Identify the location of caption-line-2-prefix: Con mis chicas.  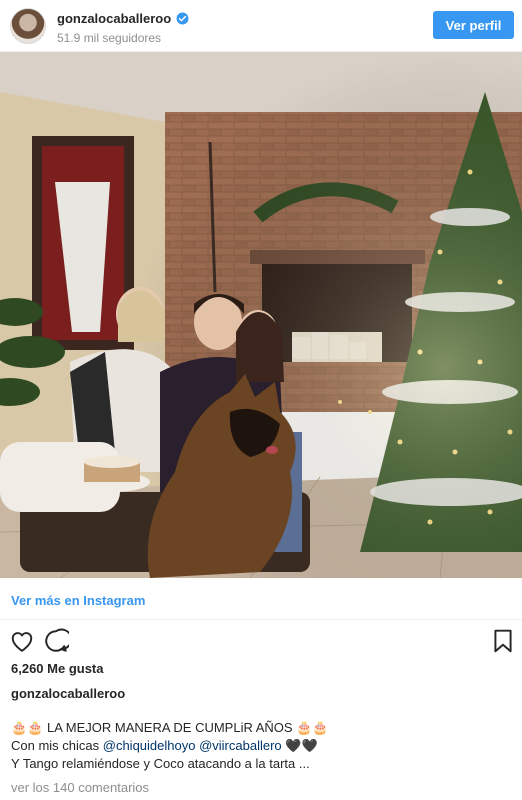
(57, 745).